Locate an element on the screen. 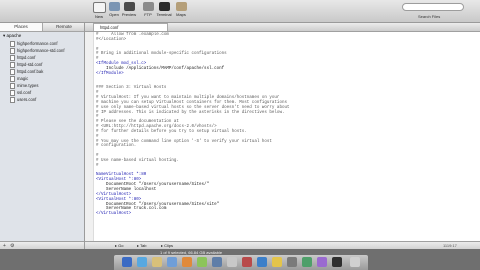 This screenshot has height=270, width=480. editor-tab-bar: httpd.conf is located at coordinates (282, 27).